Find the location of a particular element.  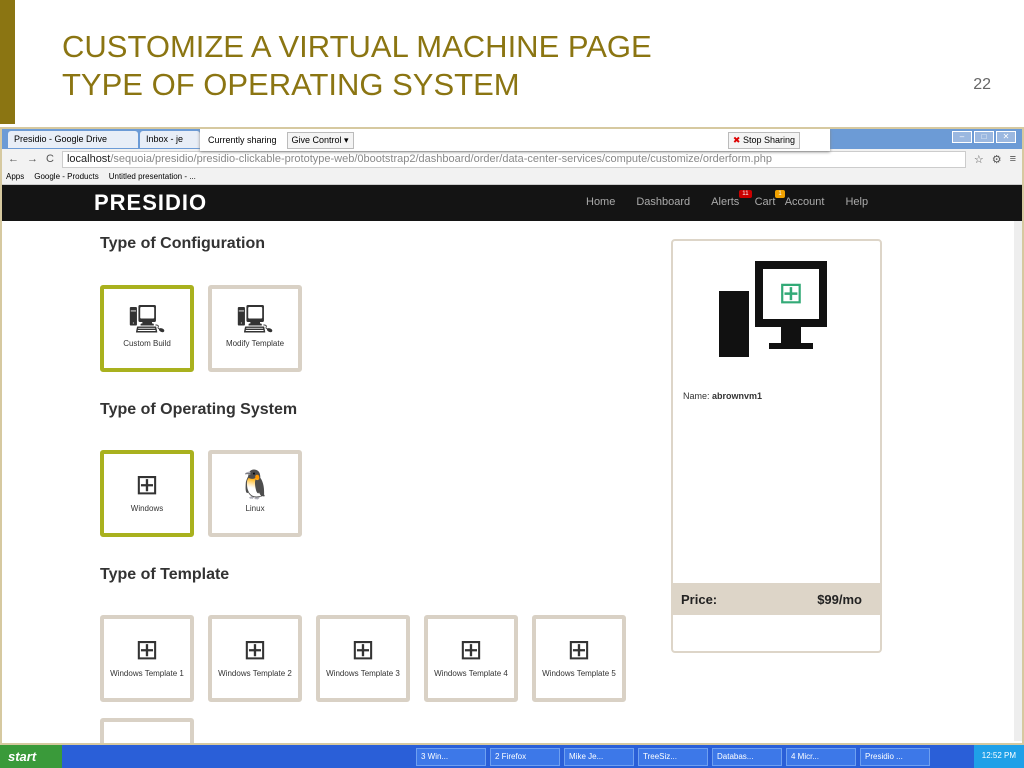

sharing-status: Currently sharing is located at coordinates (242, 140).